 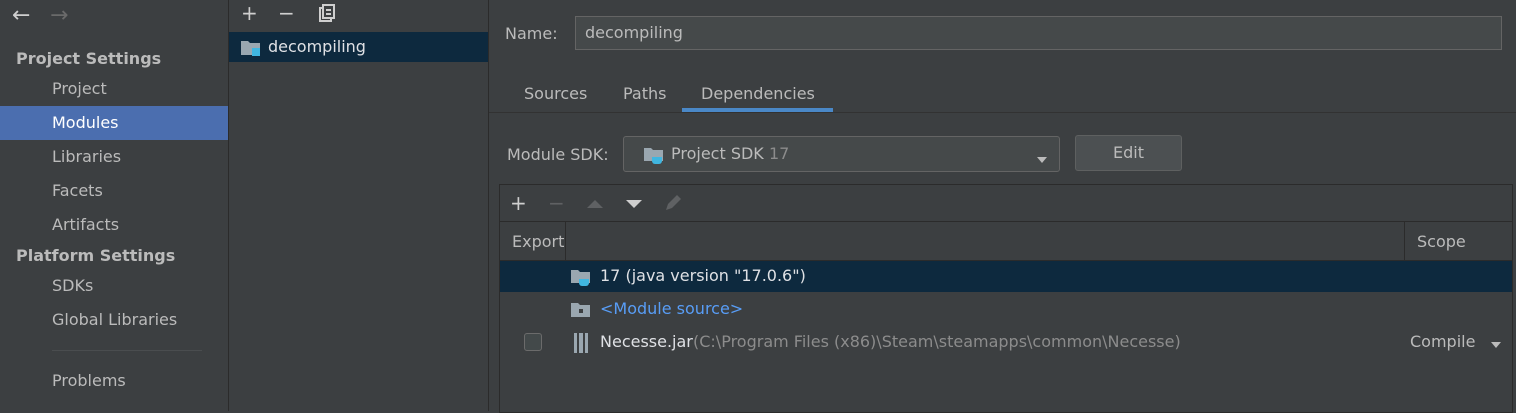 What do you see at coordinates (1002, 112) in the screenshot?
I see `tabs-divider` at bounding box center [1002, 112].